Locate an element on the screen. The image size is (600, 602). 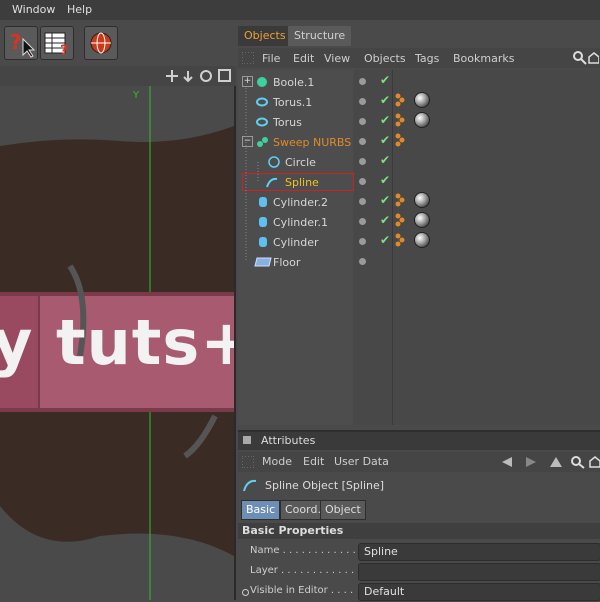
table-help-icon: ? is located at coordinates (56, 45).